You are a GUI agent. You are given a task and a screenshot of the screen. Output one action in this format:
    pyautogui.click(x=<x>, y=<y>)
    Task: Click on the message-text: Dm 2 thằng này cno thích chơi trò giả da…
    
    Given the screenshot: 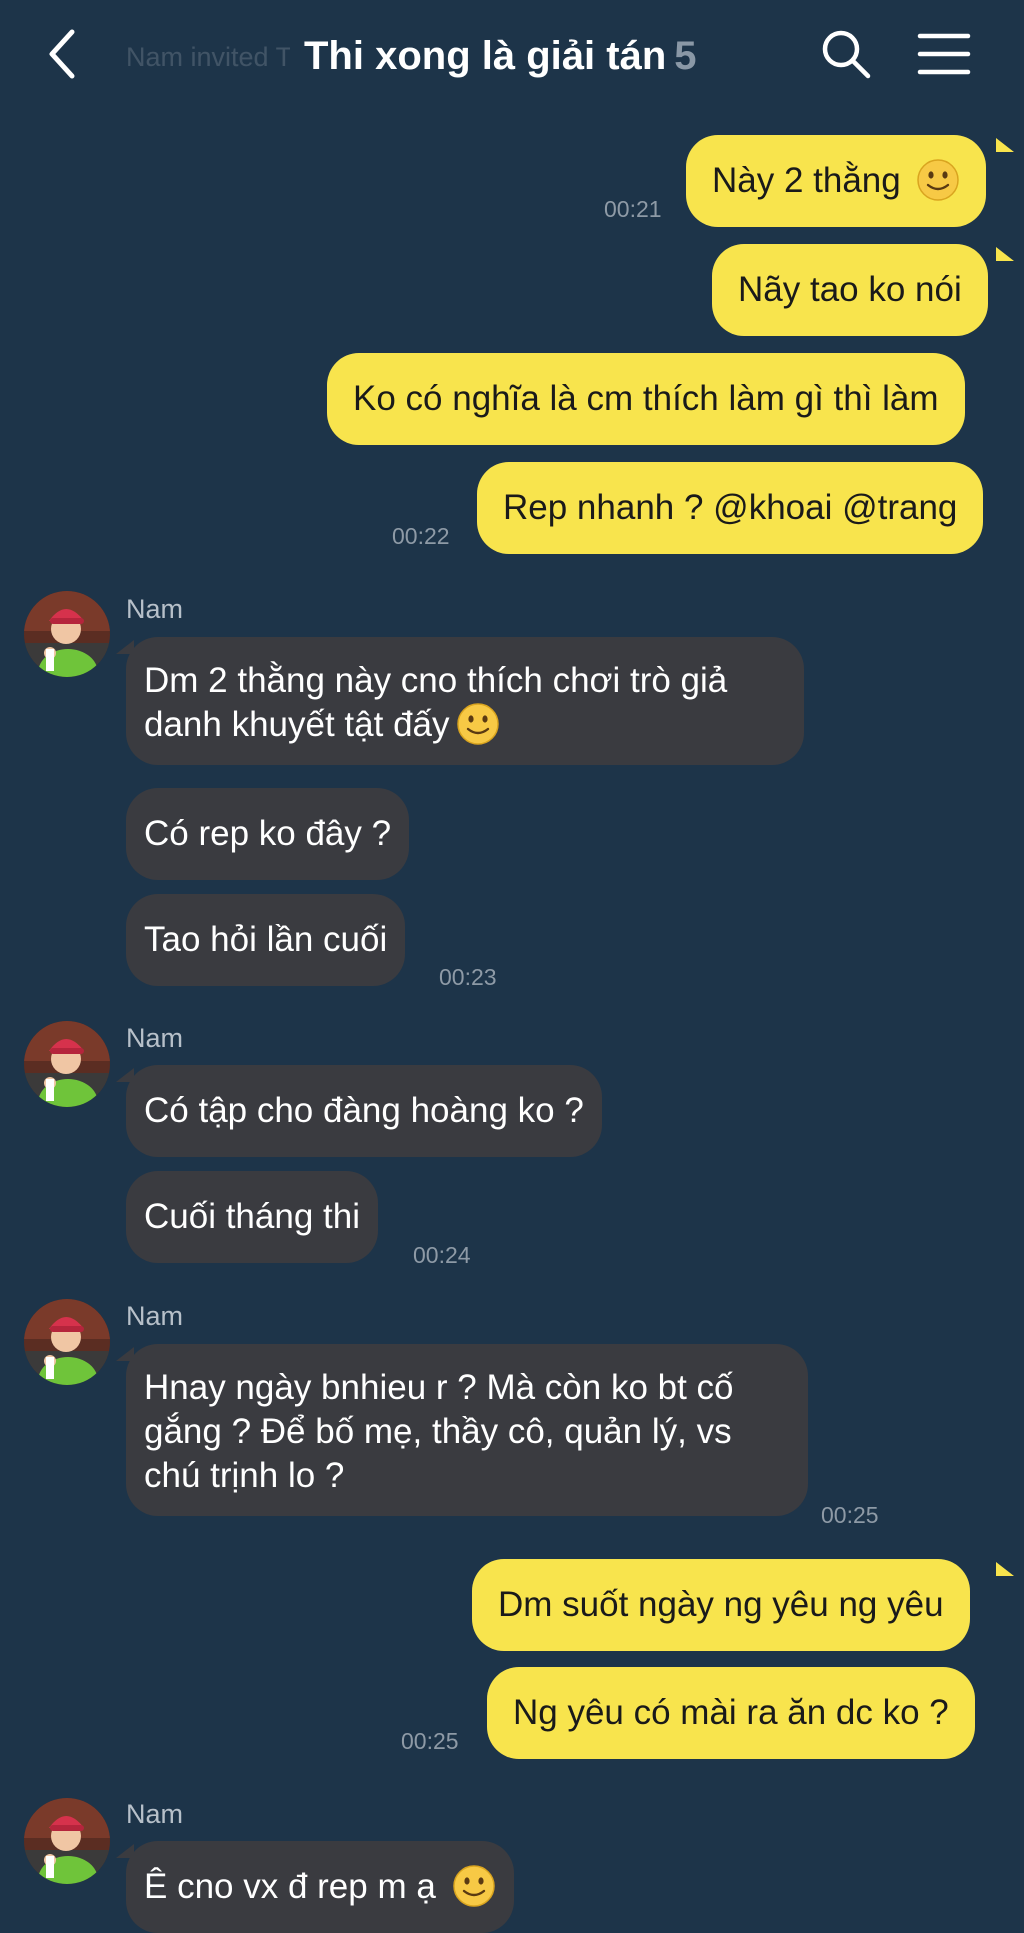 What is the action you would take?
    pyautogui.click(x=436, y=702)
    